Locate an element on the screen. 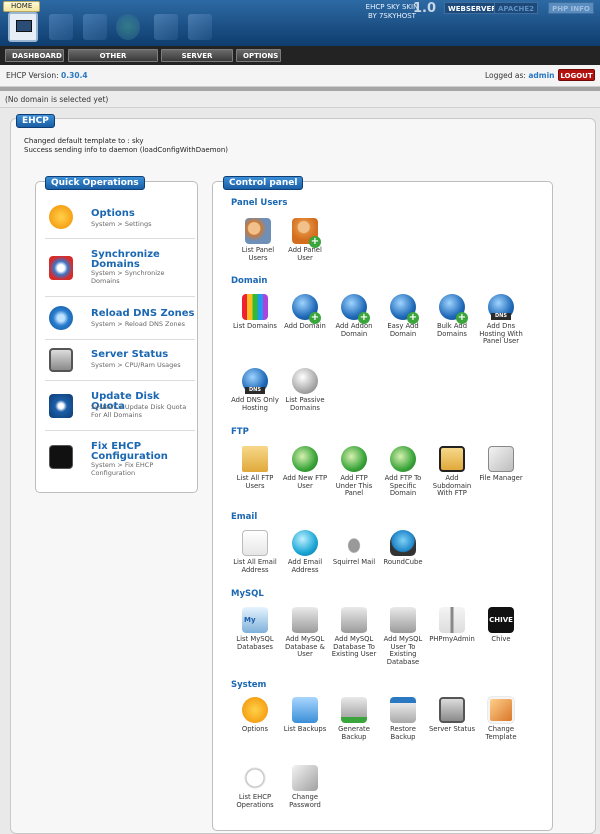  cp-add-mysql-db-existing-user: Add MySQL Database To Existing User is located at coordinates (354, 633).